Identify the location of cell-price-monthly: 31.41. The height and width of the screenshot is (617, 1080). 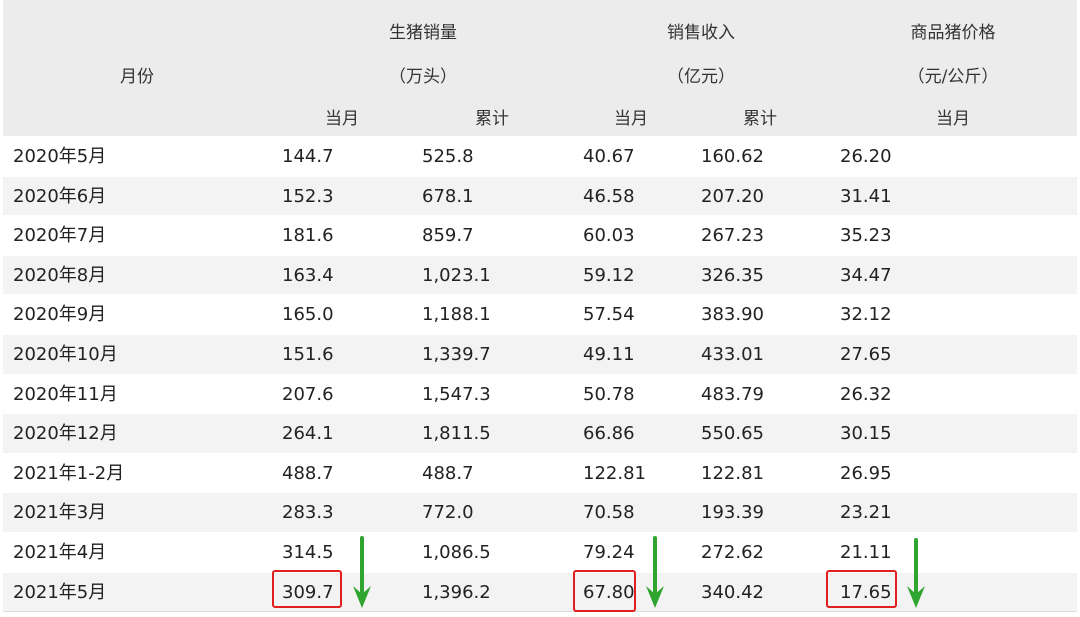
(866, 196).